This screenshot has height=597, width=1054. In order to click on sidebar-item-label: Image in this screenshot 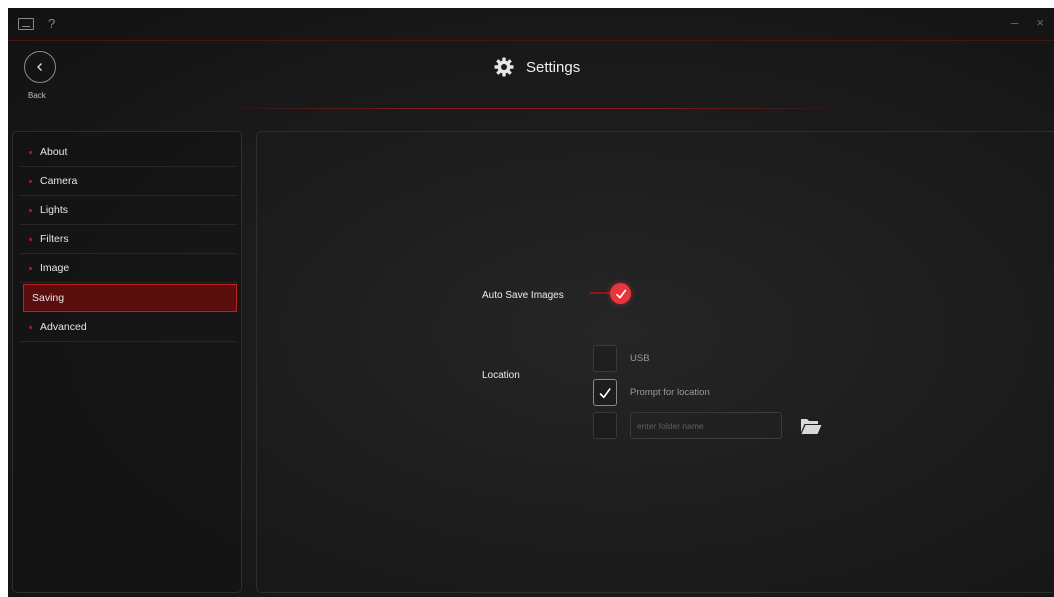, I will do `click(55, 268)`.